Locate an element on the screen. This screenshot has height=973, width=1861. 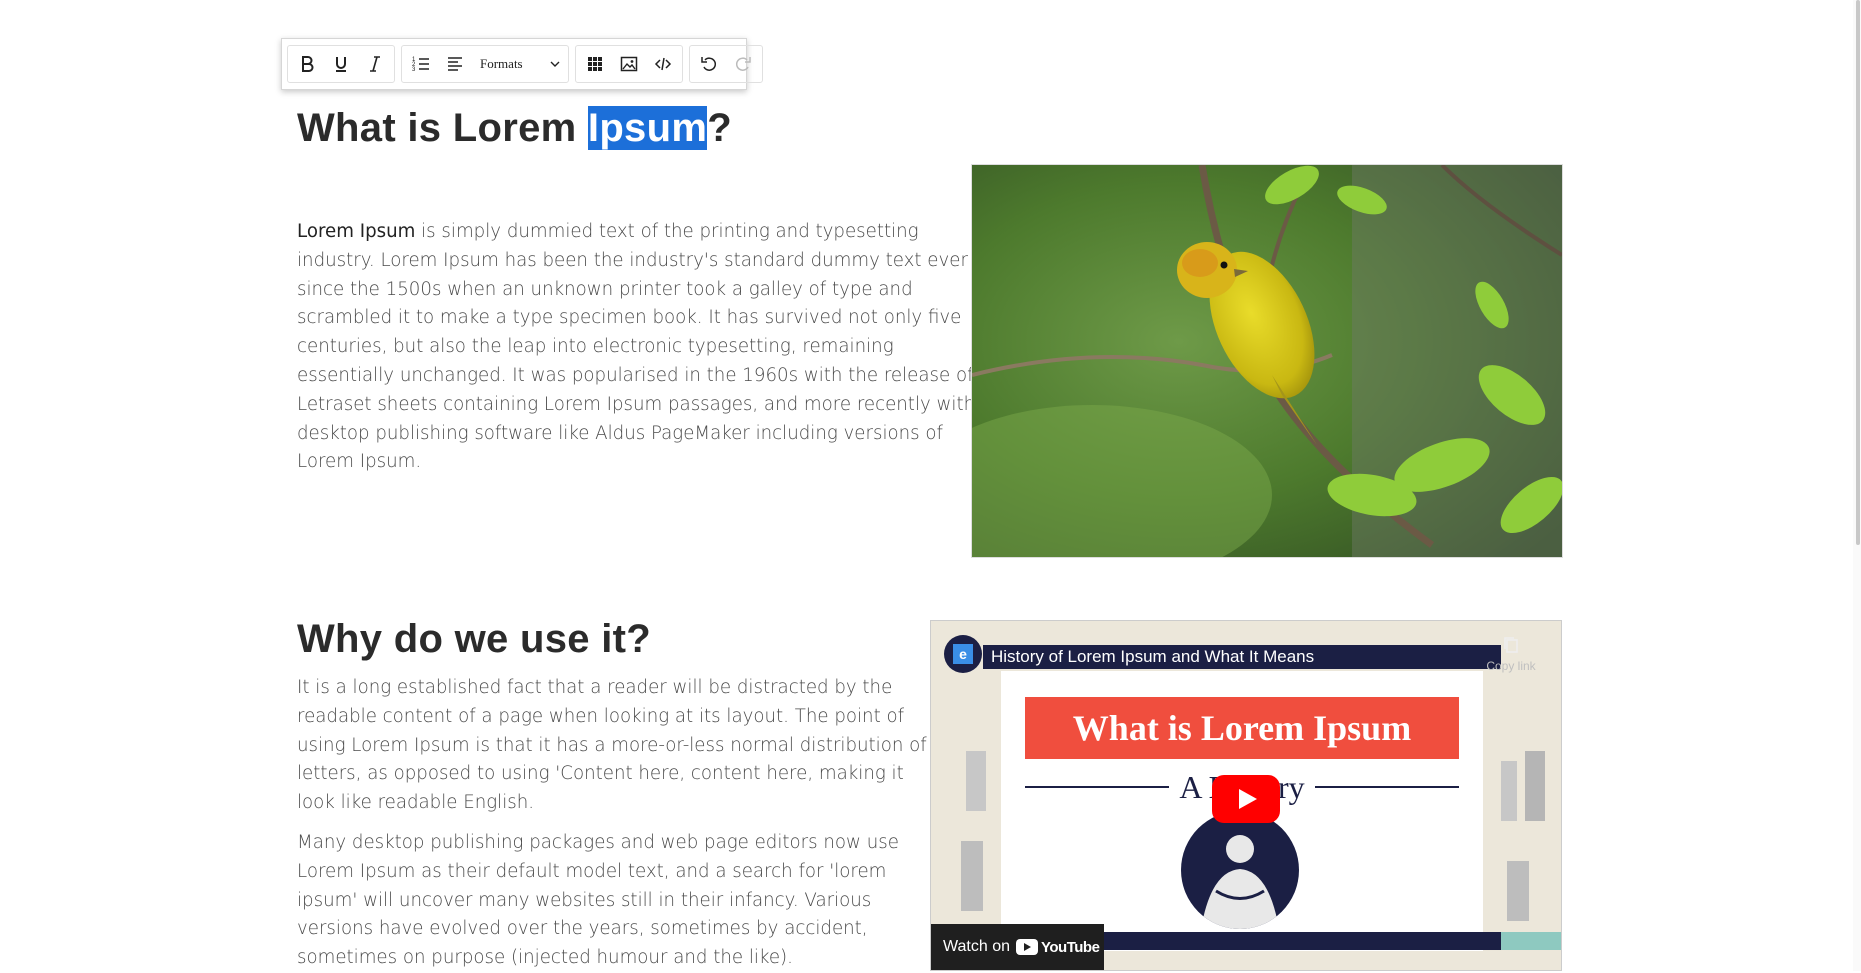
copy-link-button: Copy link is located at coordinates (1511, 654).